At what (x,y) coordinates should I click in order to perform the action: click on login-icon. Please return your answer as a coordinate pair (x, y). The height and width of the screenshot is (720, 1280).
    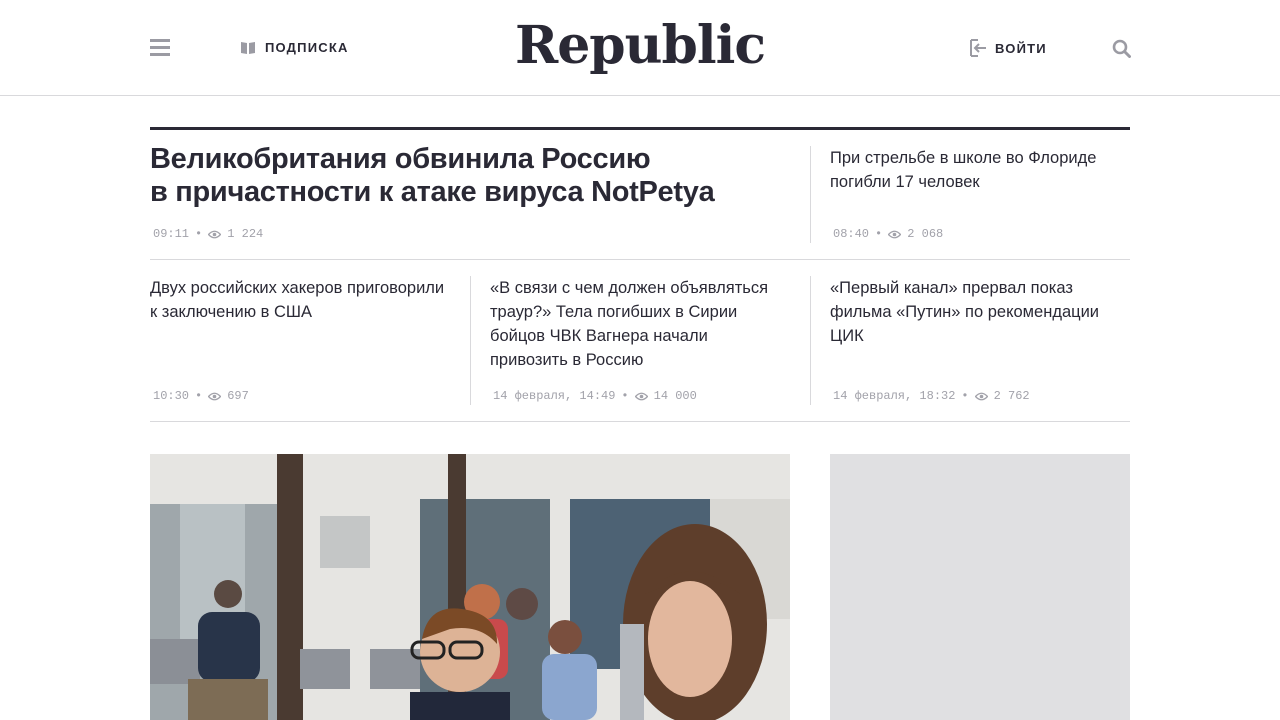
    Looking at the image, I should click on (978, 48).